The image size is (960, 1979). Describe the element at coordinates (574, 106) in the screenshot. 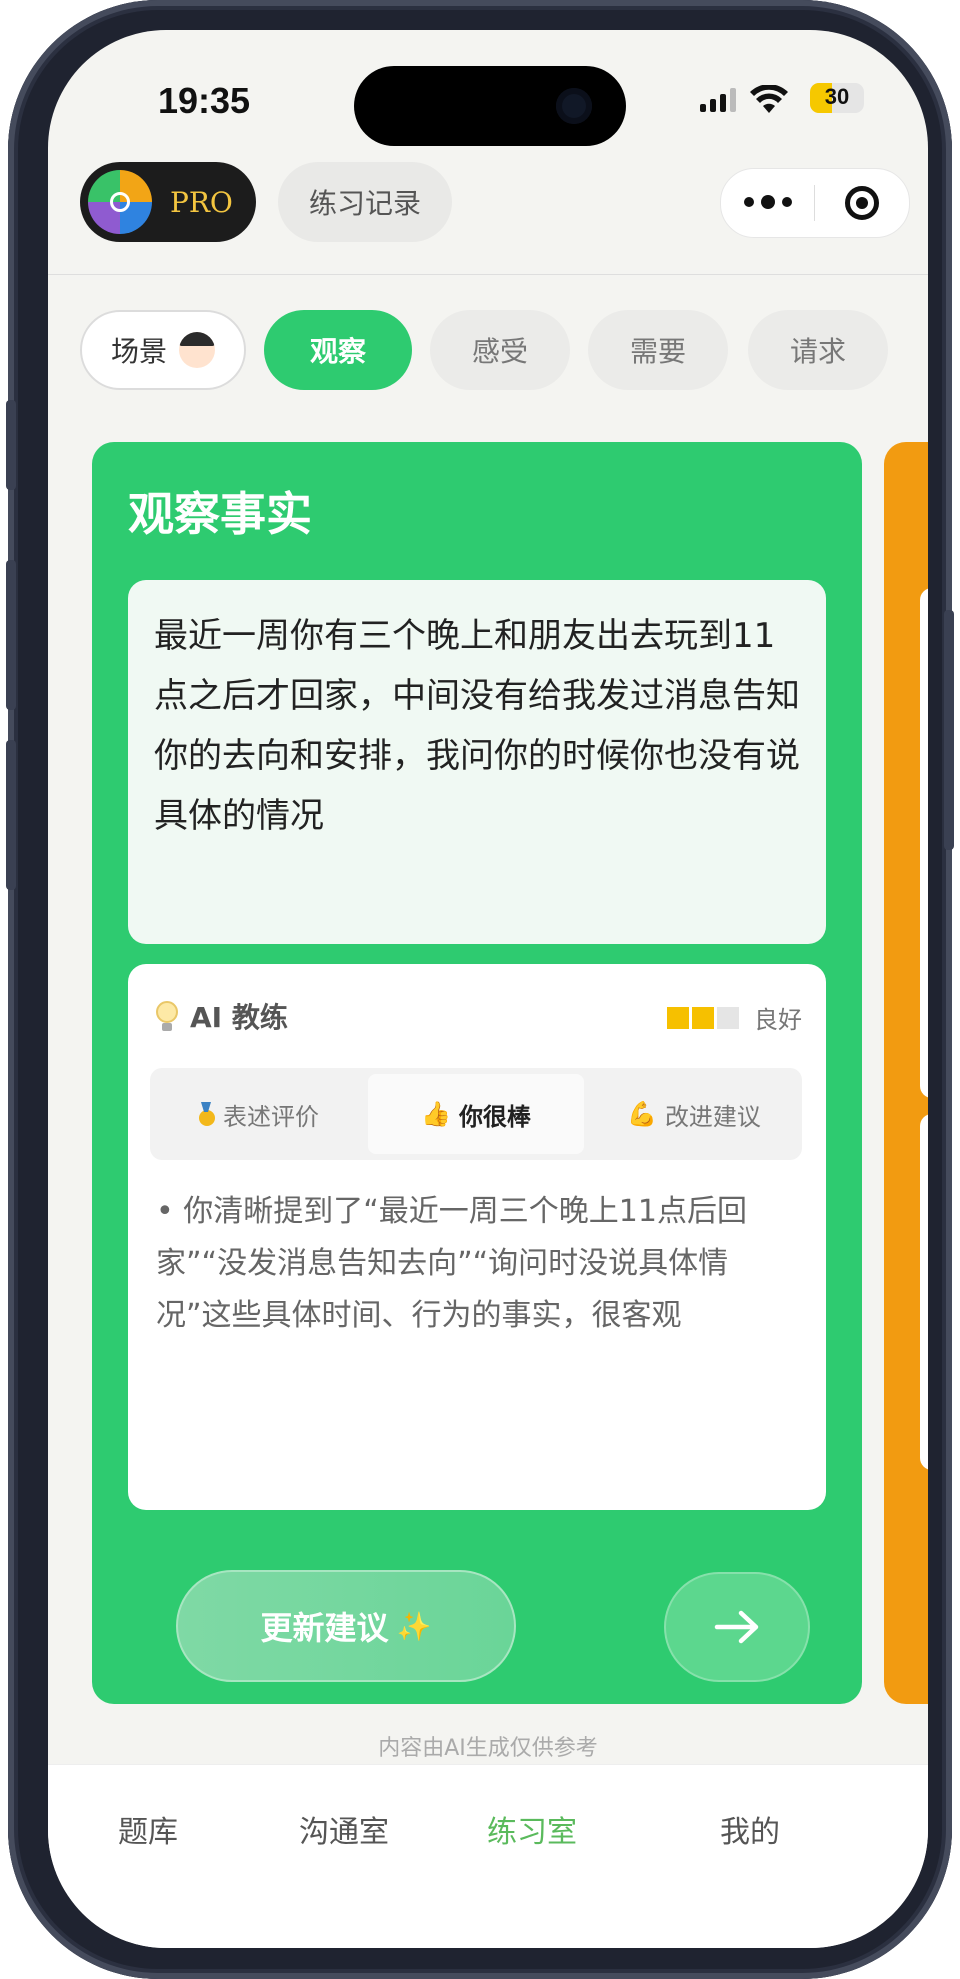

I see `camera-icon` at that location.